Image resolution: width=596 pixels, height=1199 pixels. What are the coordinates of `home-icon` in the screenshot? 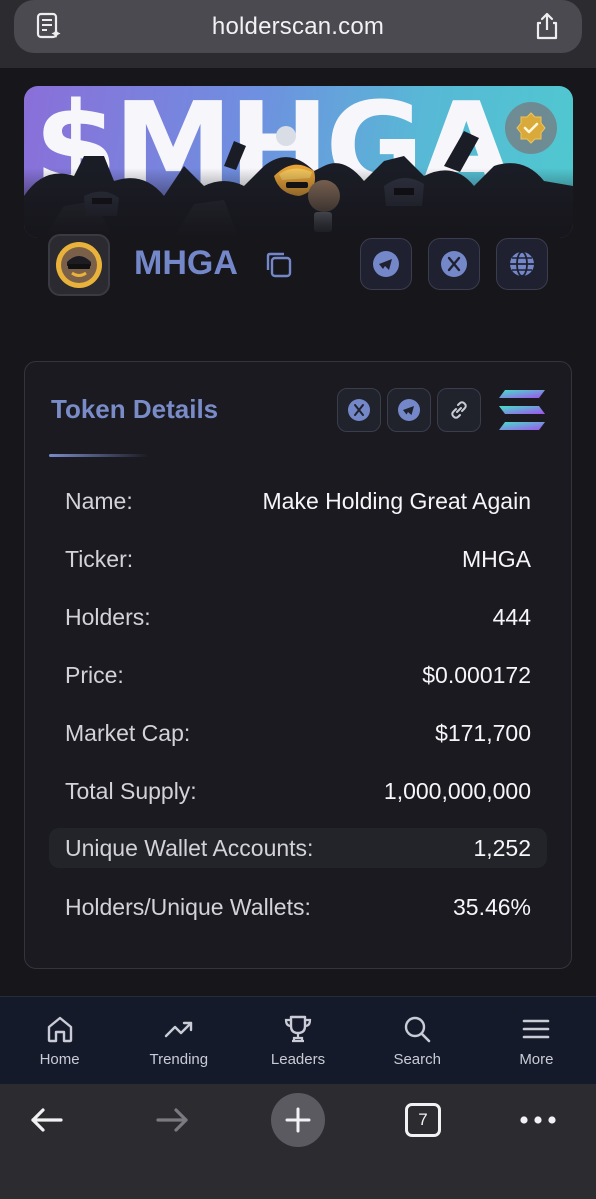 It's located at (59, 1029).